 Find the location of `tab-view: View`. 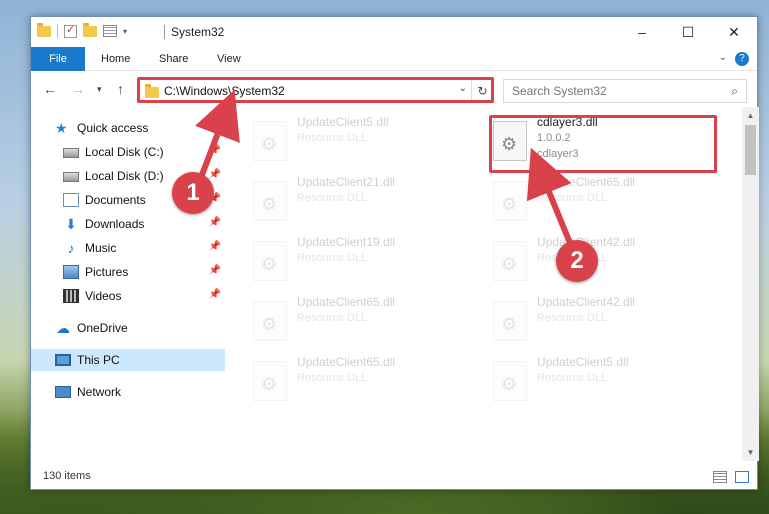

tab-view: View is located at coordinates (229, 59).